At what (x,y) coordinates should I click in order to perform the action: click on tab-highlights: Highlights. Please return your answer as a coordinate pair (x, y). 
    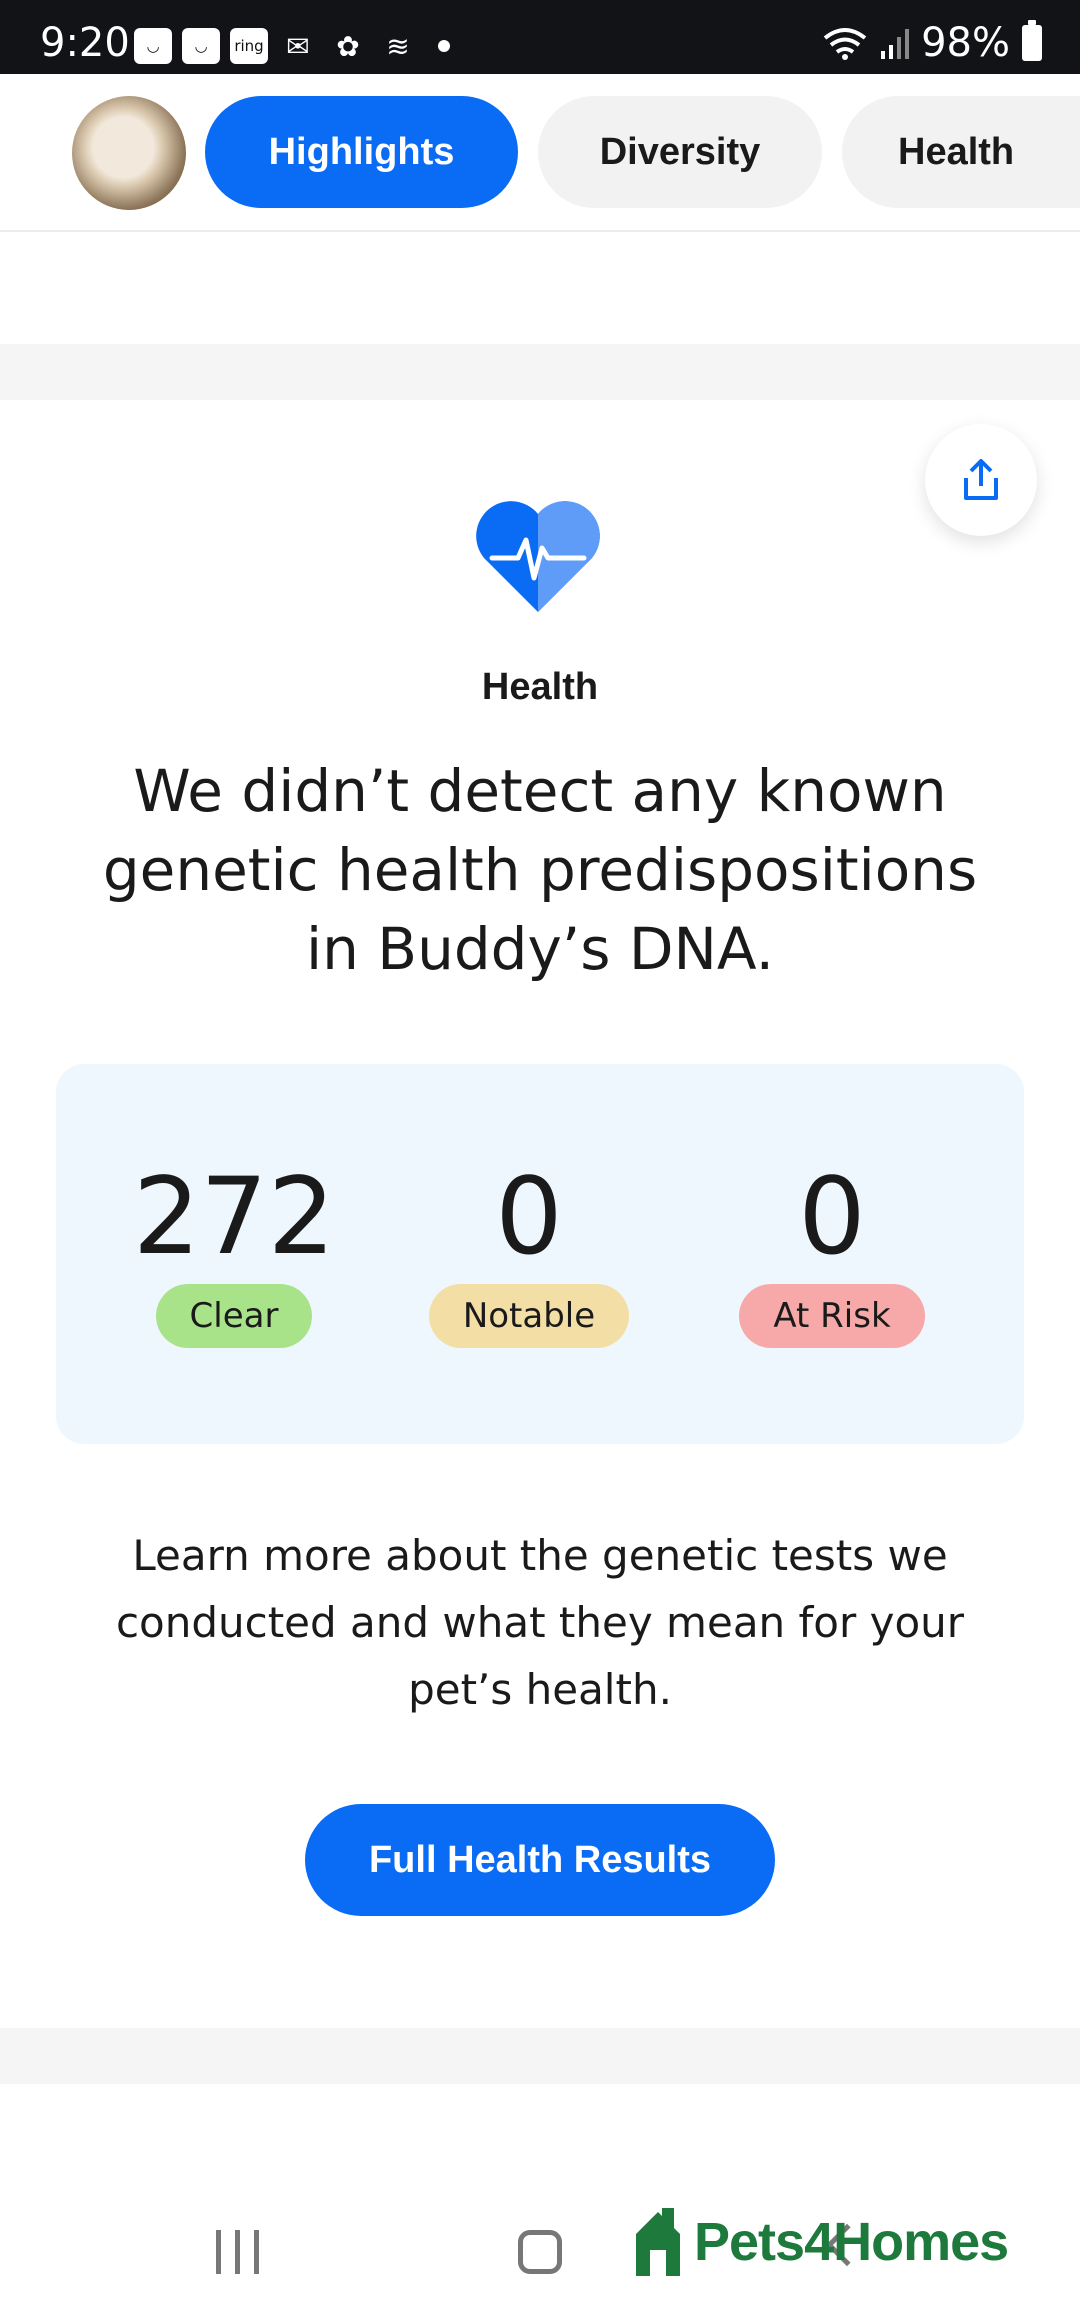
    Looking at the image, I should click on (361, 152).